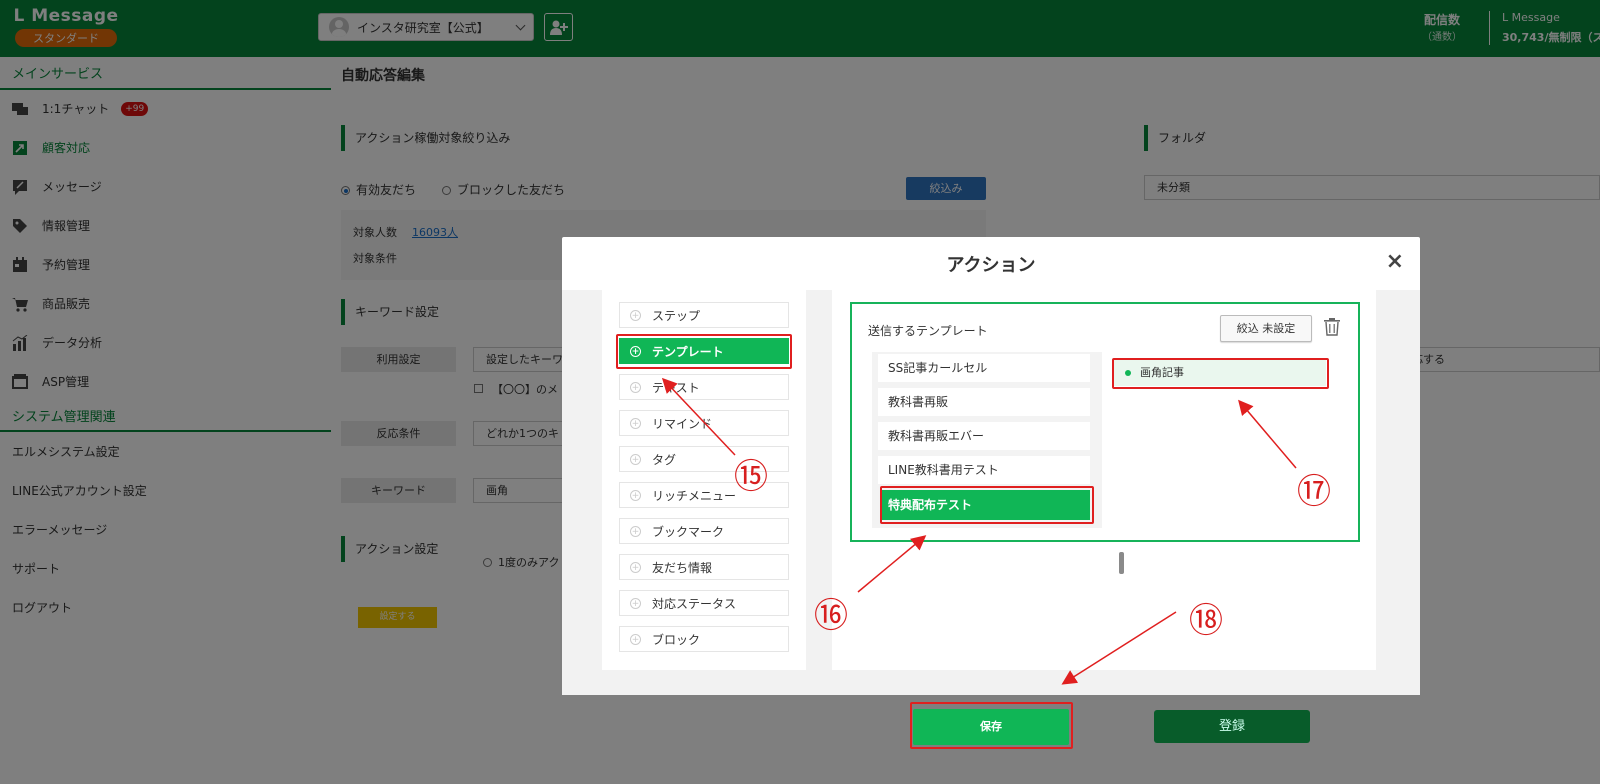  I want to click on annotation-number-18: ⑱, so click(1206, 621).